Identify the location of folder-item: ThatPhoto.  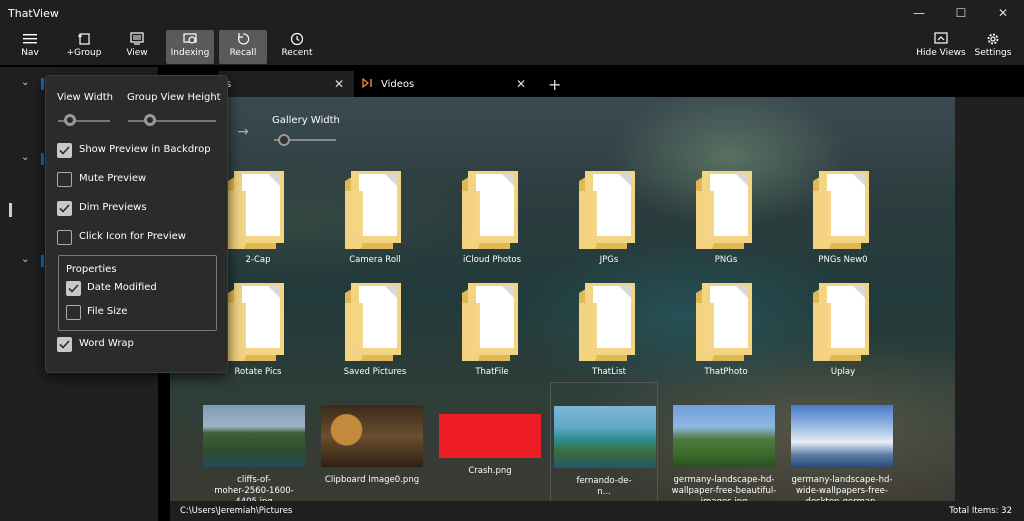
(726, 330).